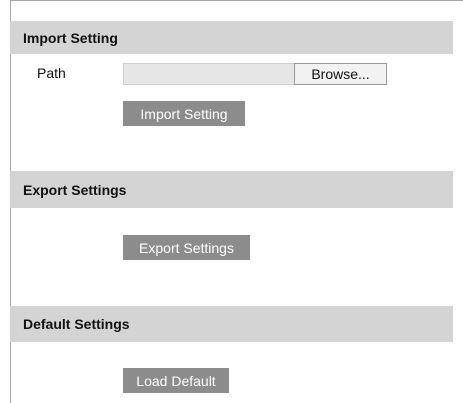 The height and width of the screenshot is (403, 463). What do you see at coordinates (51, 73) in the screenshot?
I see `path-label: Path` at bounding box center [51, 73].